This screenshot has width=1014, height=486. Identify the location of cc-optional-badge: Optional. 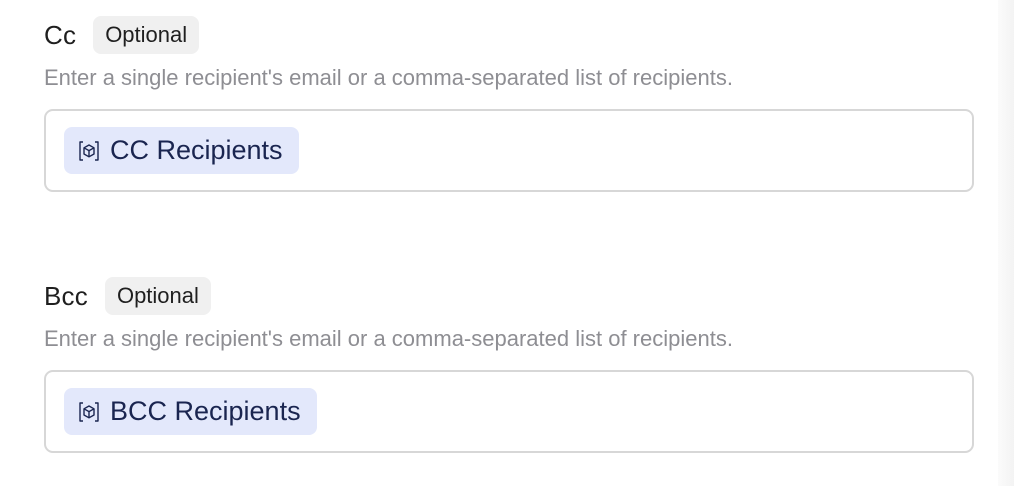
(146, 35).